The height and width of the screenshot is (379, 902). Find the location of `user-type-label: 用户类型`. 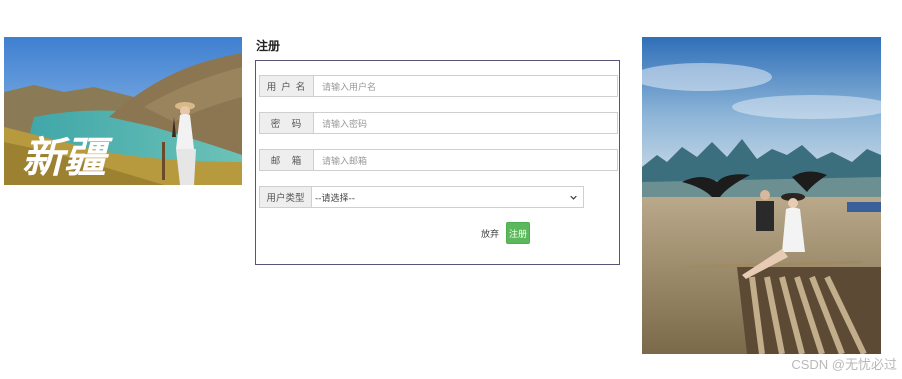

user-type-label: 用户类型 is located at coordinates (285, 197).